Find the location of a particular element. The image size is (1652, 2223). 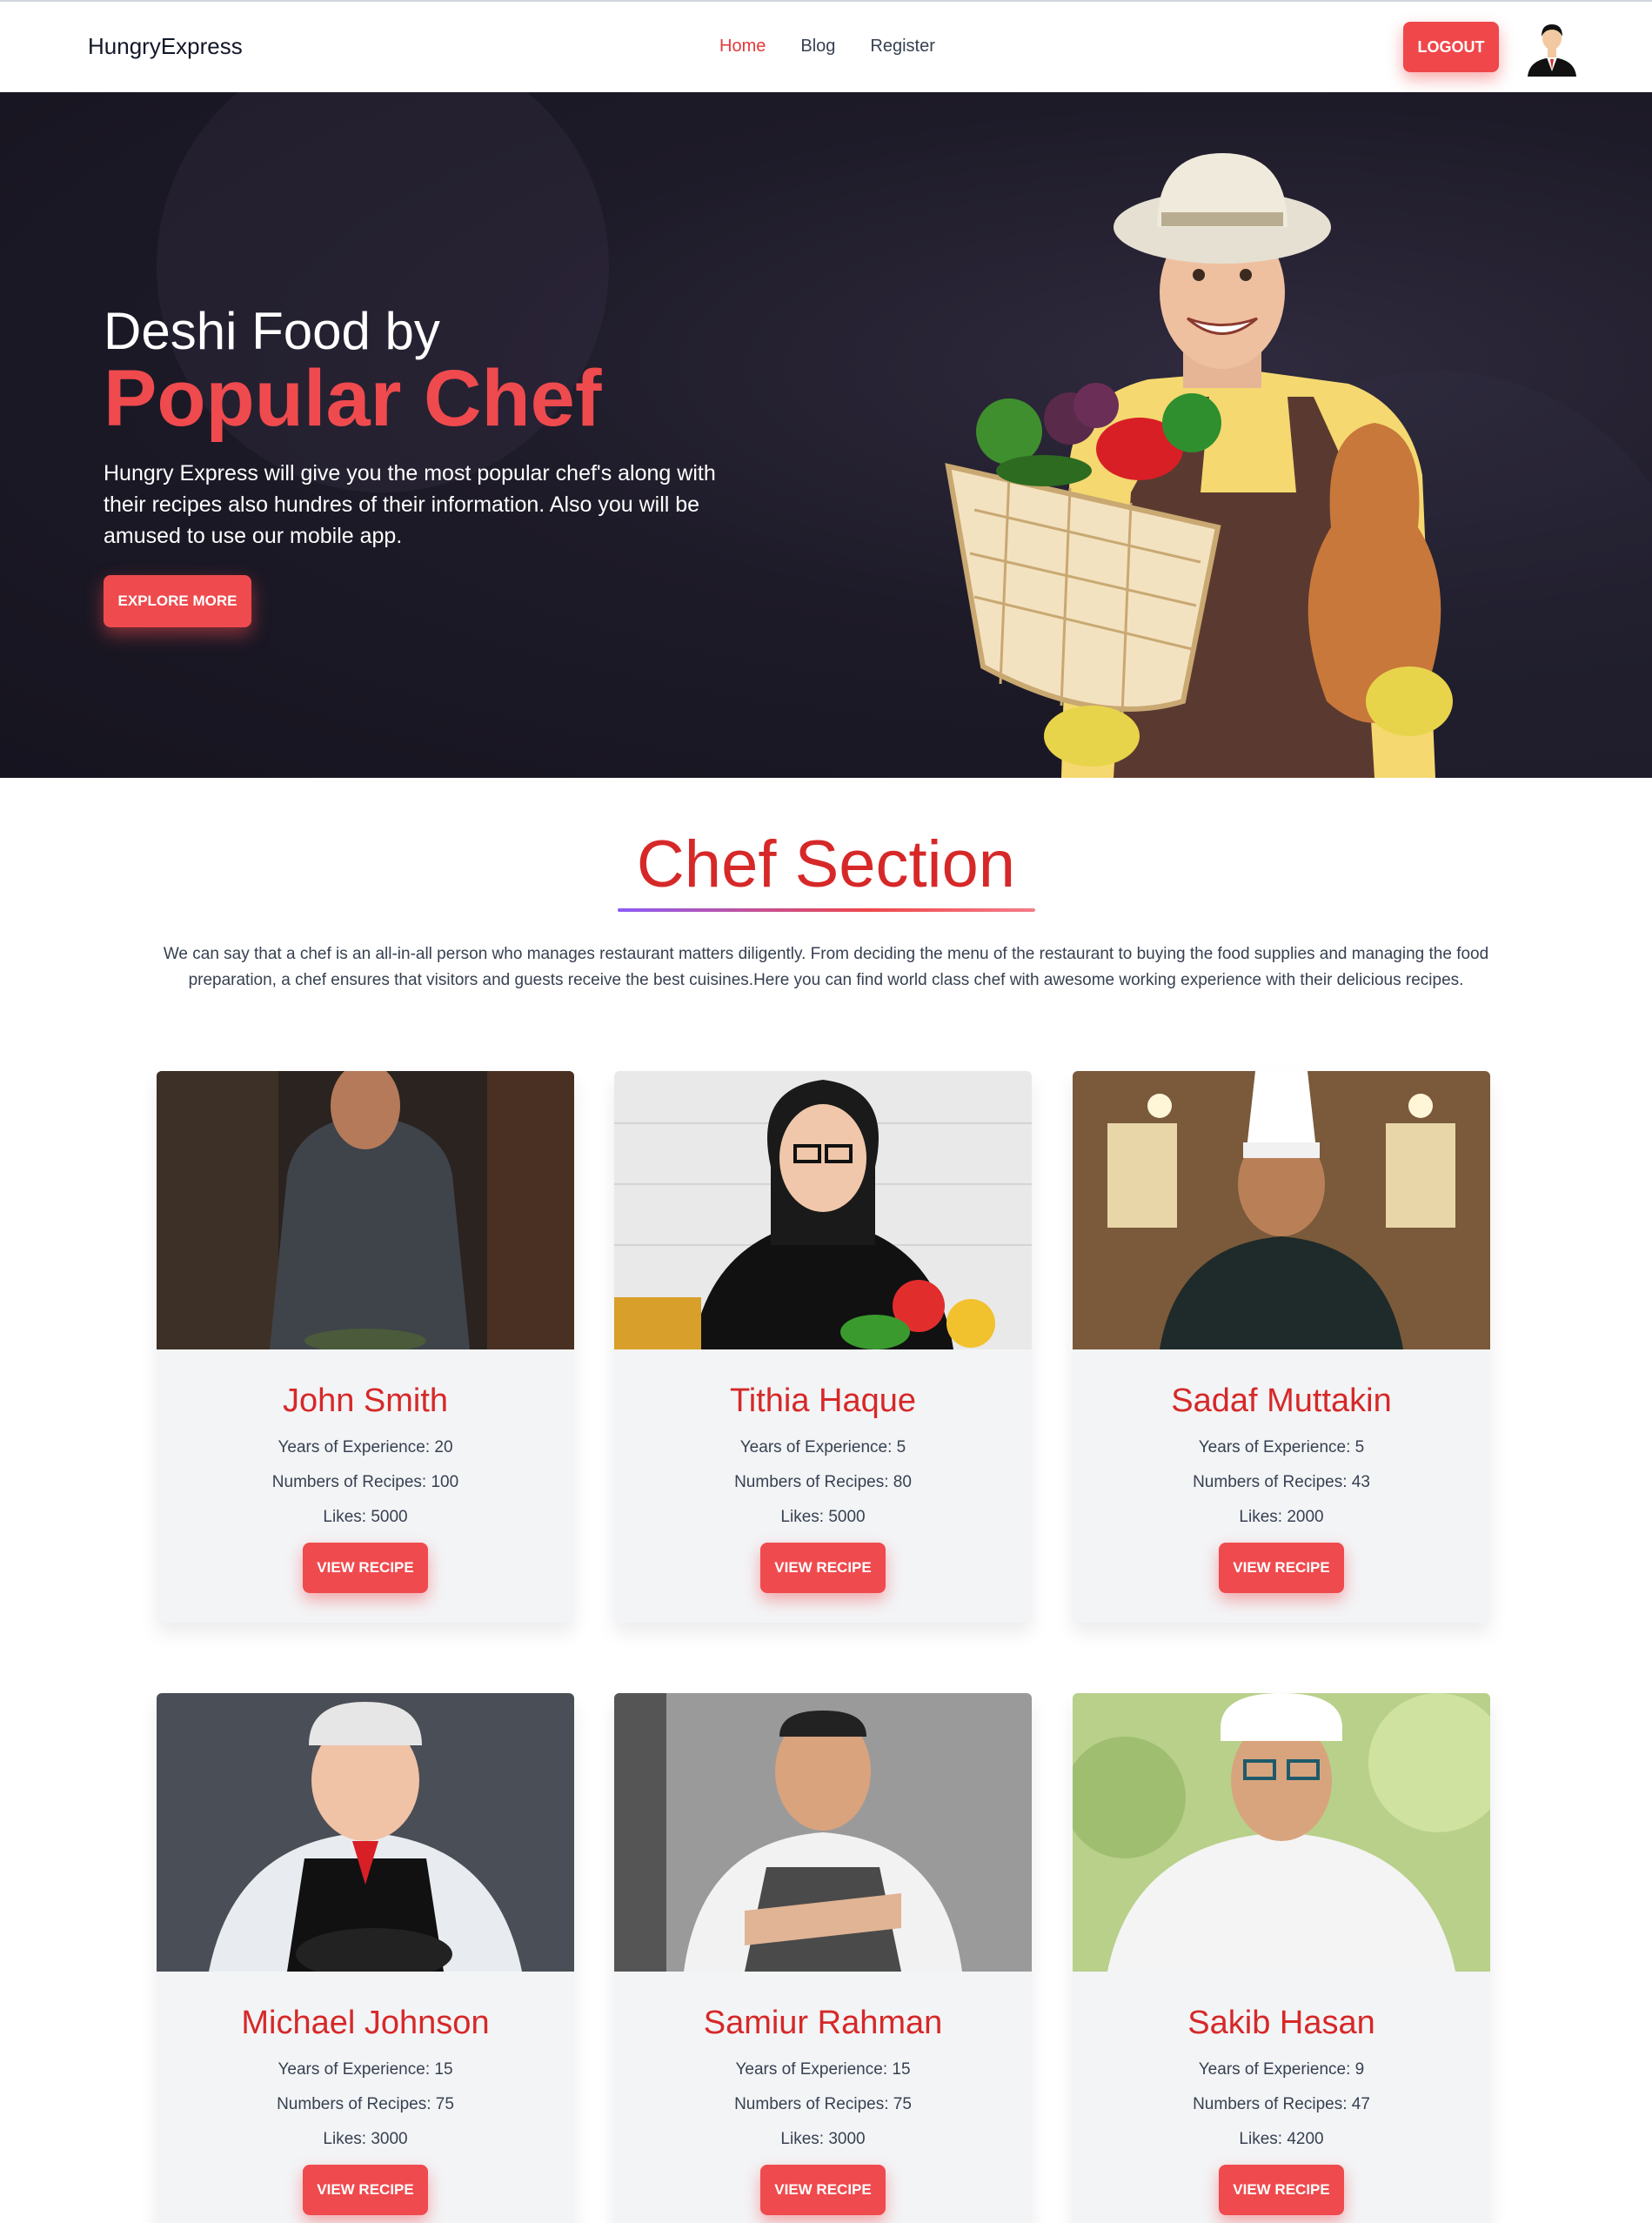

explore-more-button: EXPLORE MORE is located at coordinates (177, 601).